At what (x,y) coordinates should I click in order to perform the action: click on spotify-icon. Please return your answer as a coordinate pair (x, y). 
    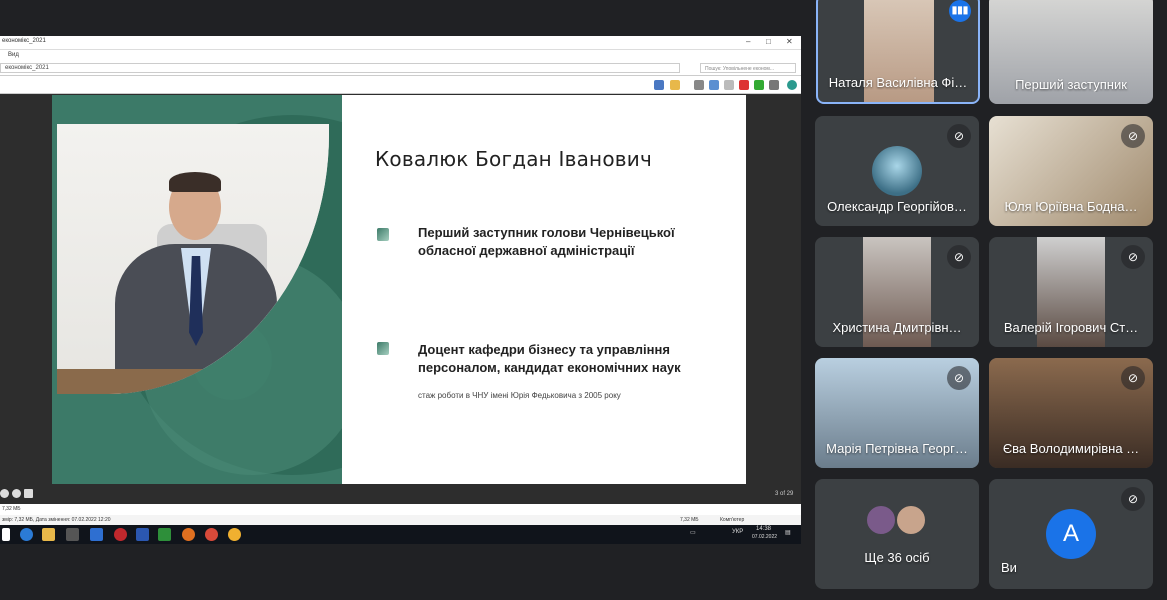
    Looking at the image, I should click on (164, 534).